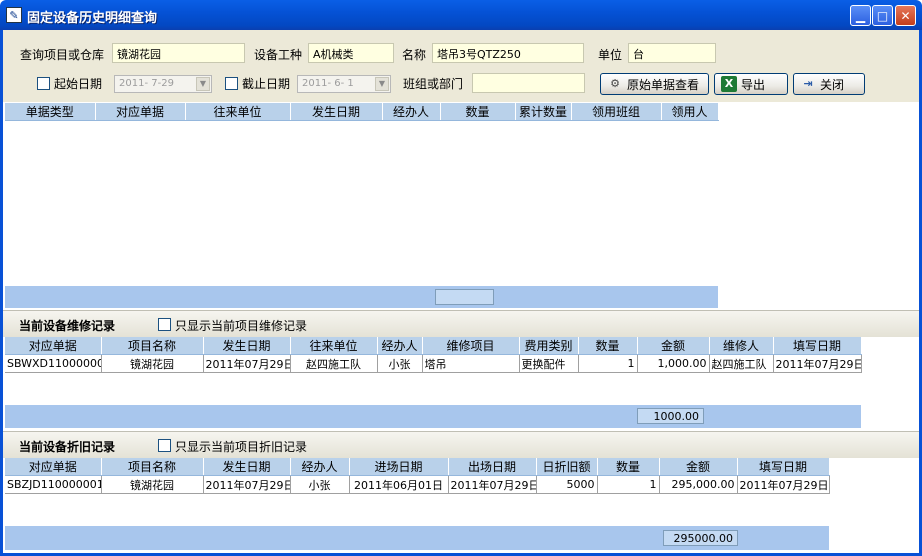 Image resolution: width=922 pixels, height=556 pixels. What do you see at coordinates (67, 326) in the screenshot?
I see `repair-section-title: 当前设备维修记录` at bounding box center [67, 326].